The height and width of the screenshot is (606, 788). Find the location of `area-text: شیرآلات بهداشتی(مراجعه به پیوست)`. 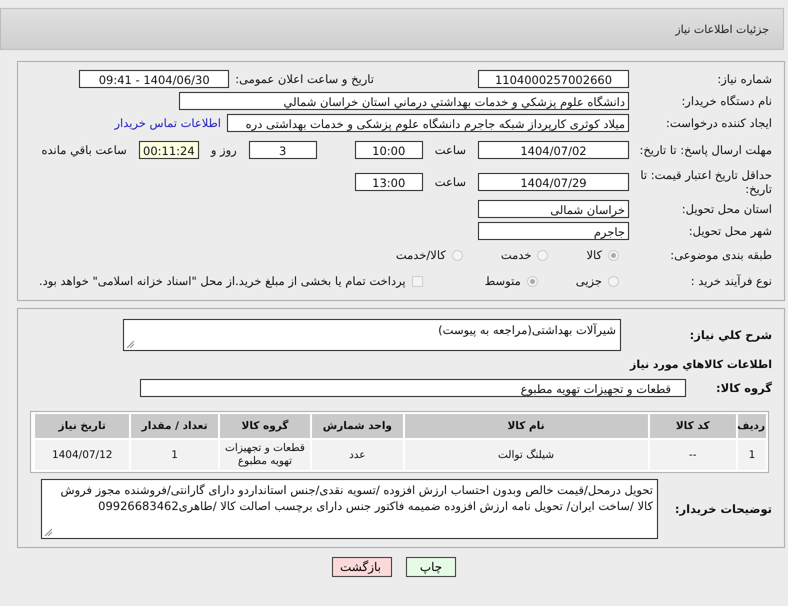

area-text: شیرآلات بهداشتی(مراجعه به پیوست) is located at coordinates (527, 330).